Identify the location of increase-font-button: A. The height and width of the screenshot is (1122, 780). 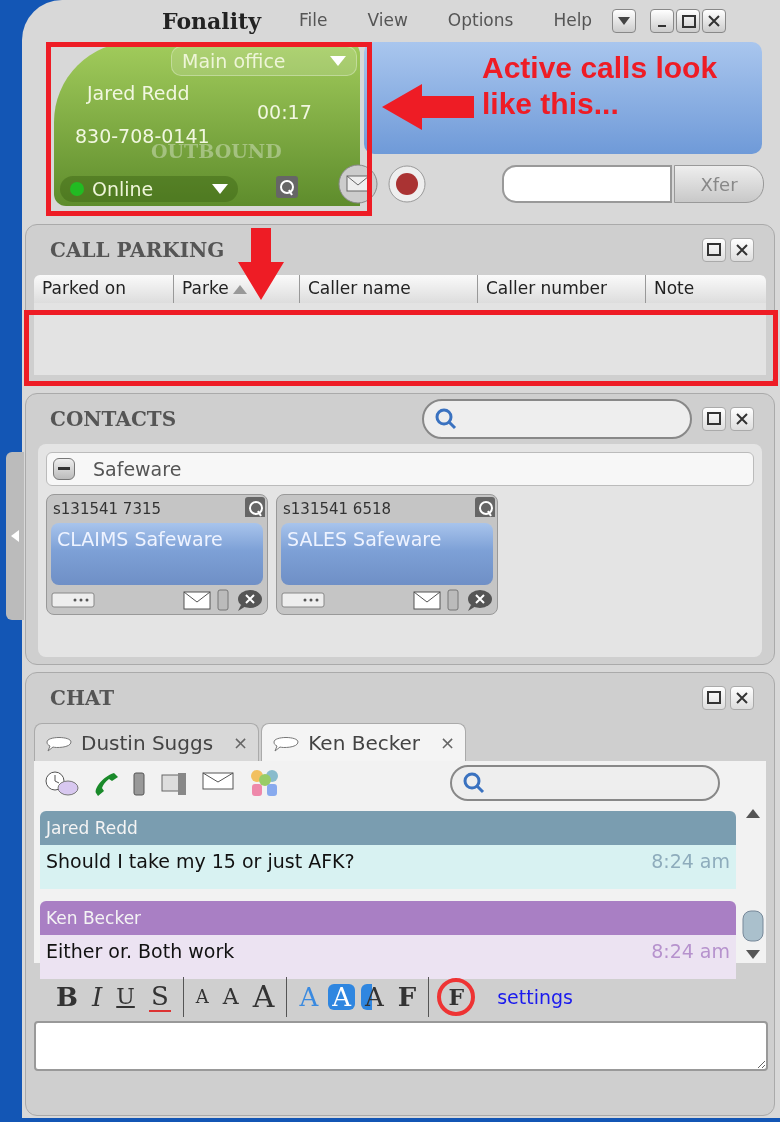
(263, 997).